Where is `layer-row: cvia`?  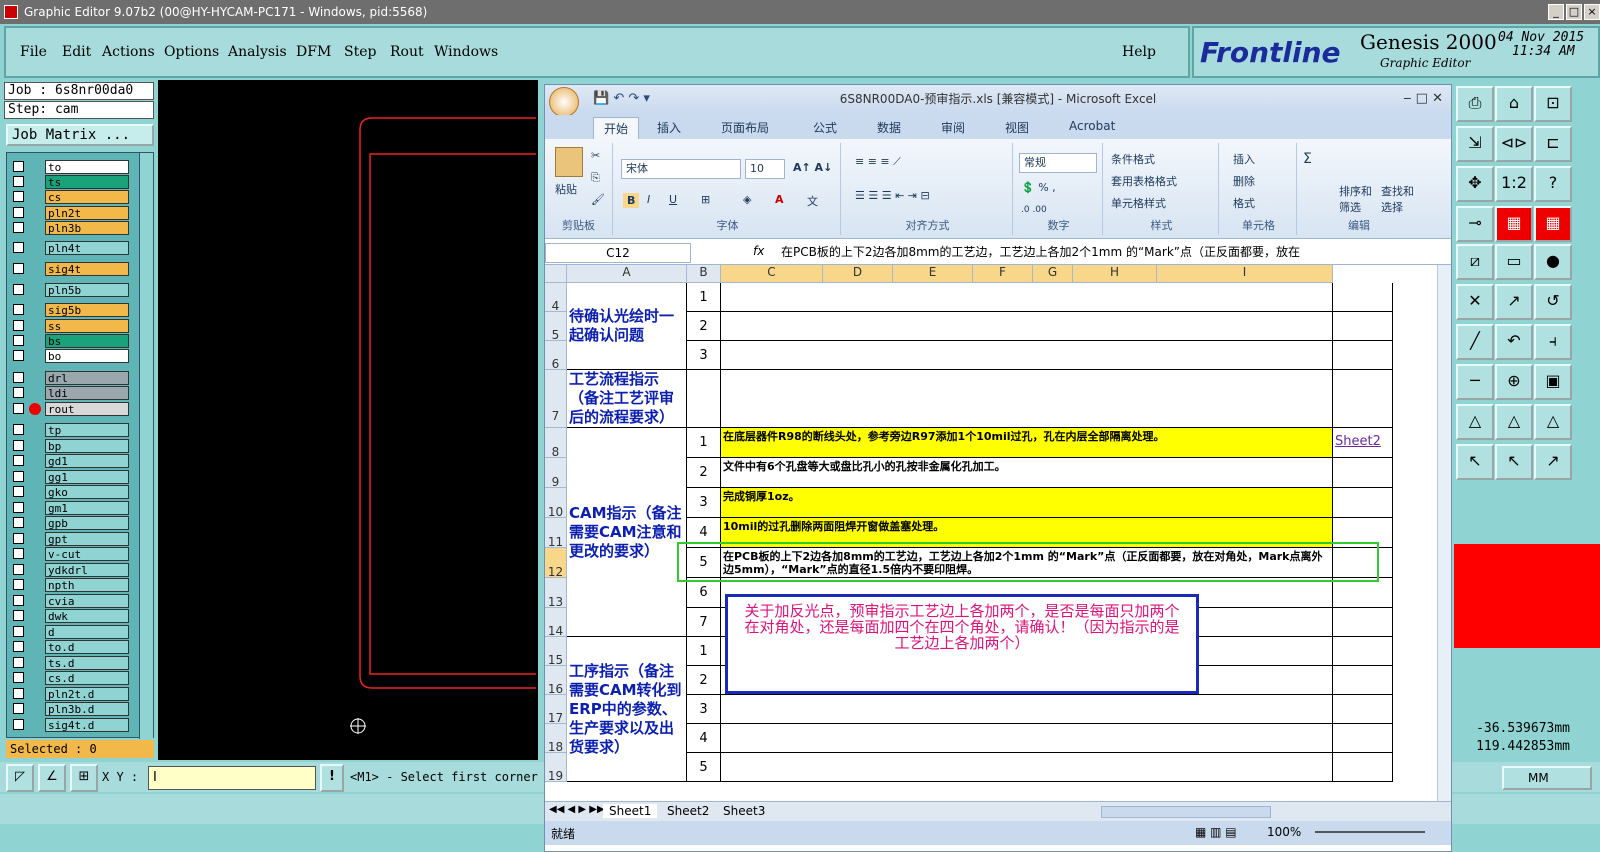 layer-row: cvia is located at coordinates (70, 601).